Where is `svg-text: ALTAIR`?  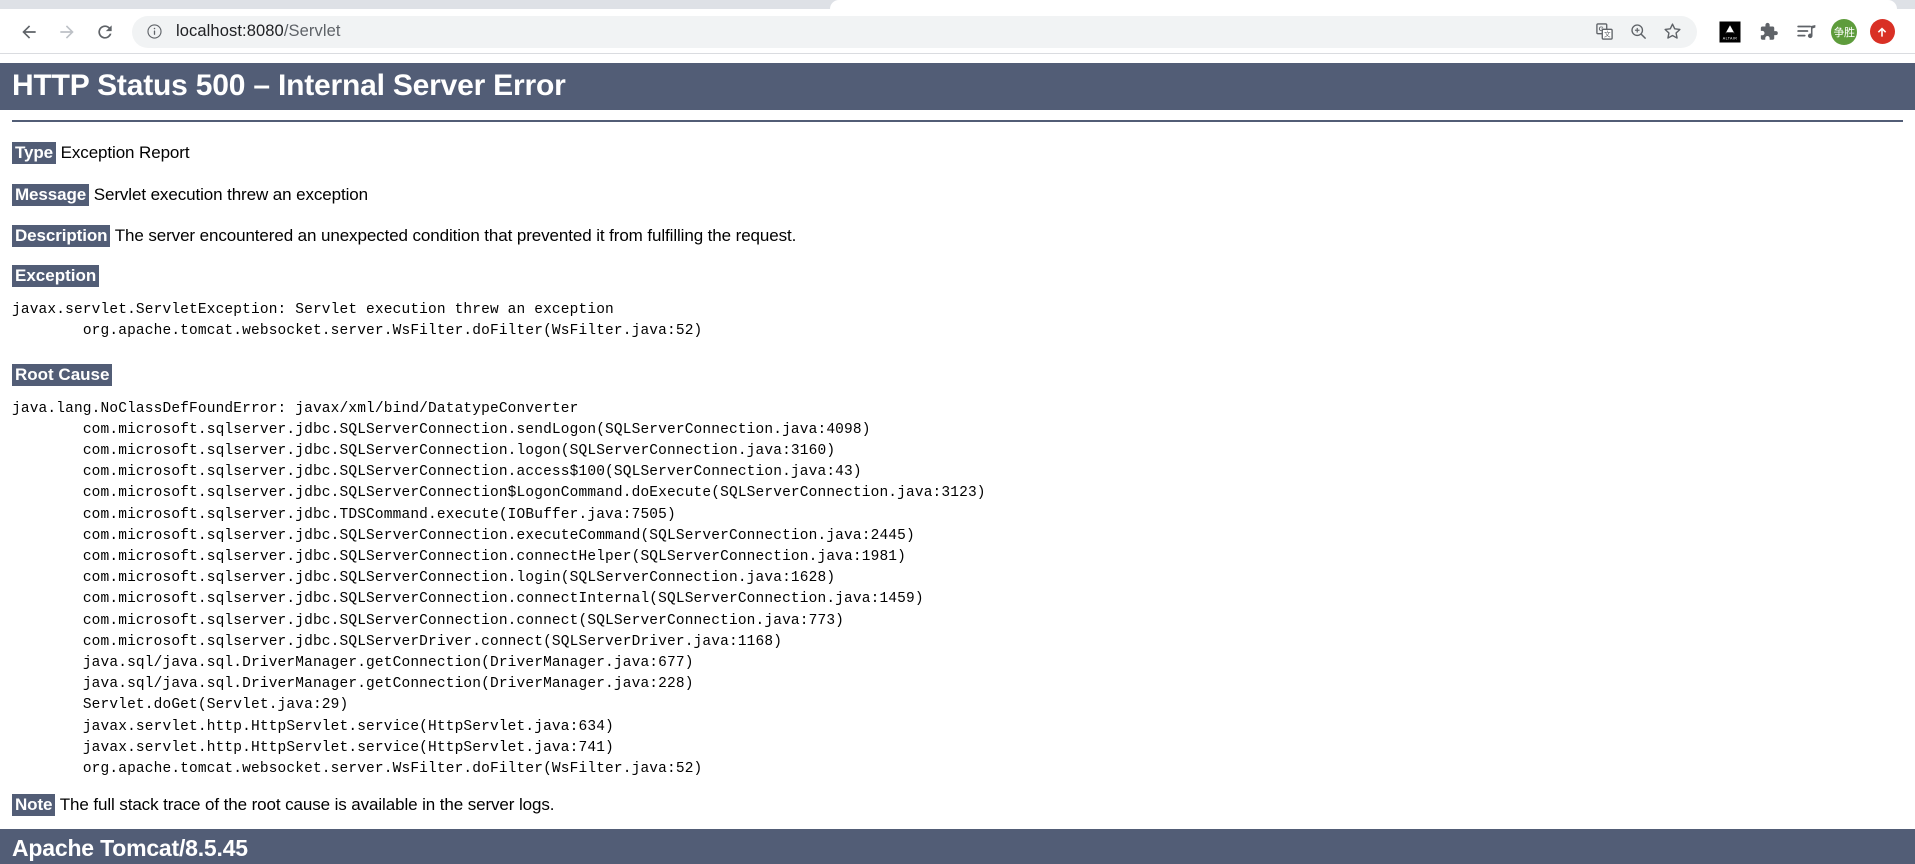 svg-text: ALTAIR is located at coordinates (1730, 38).